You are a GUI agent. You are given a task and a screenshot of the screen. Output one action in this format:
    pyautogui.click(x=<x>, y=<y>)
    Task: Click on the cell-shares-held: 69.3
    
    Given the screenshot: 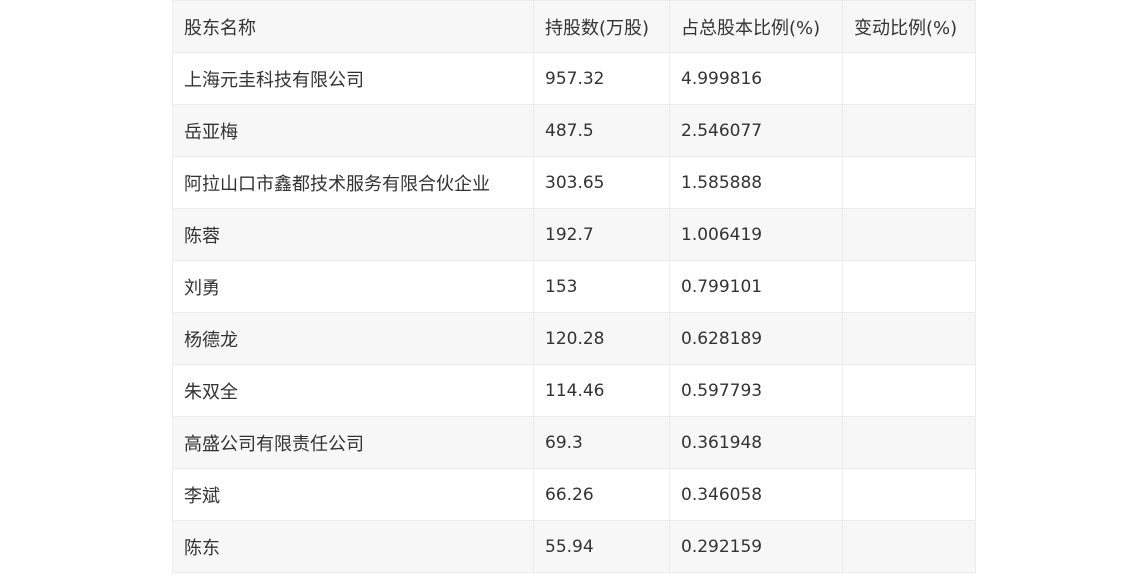 What is the action you would take?
    pyautogui.click(x=601, y=442)
    